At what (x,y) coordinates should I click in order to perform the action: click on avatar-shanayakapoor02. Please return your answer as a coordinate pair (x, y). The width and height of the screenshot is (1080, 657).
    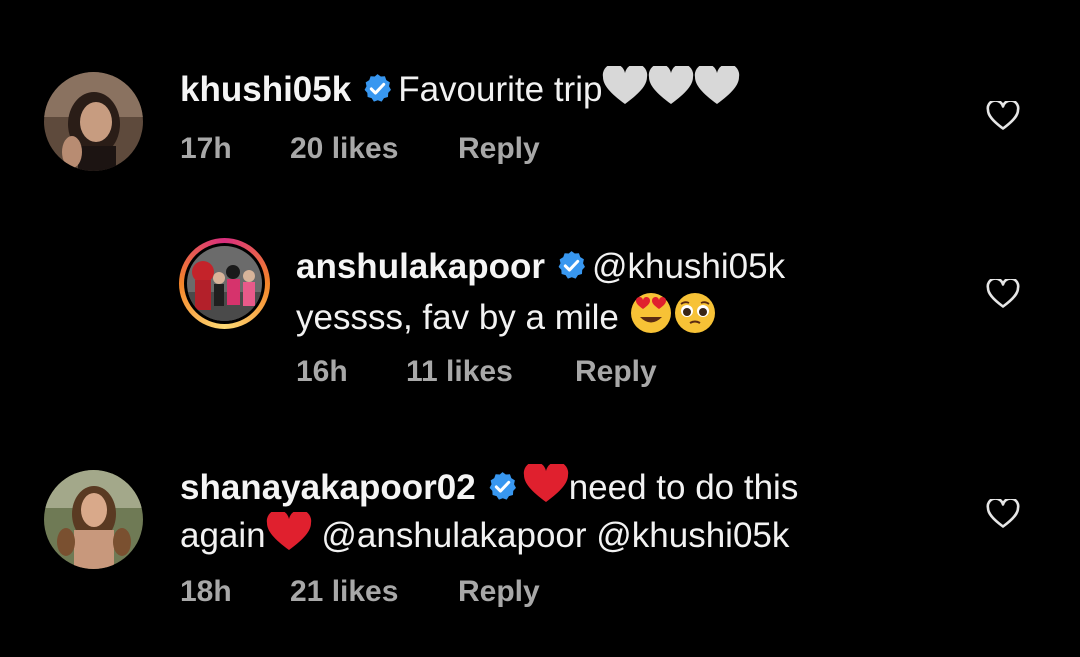
    Looking at the image, I should click on (93, 519).